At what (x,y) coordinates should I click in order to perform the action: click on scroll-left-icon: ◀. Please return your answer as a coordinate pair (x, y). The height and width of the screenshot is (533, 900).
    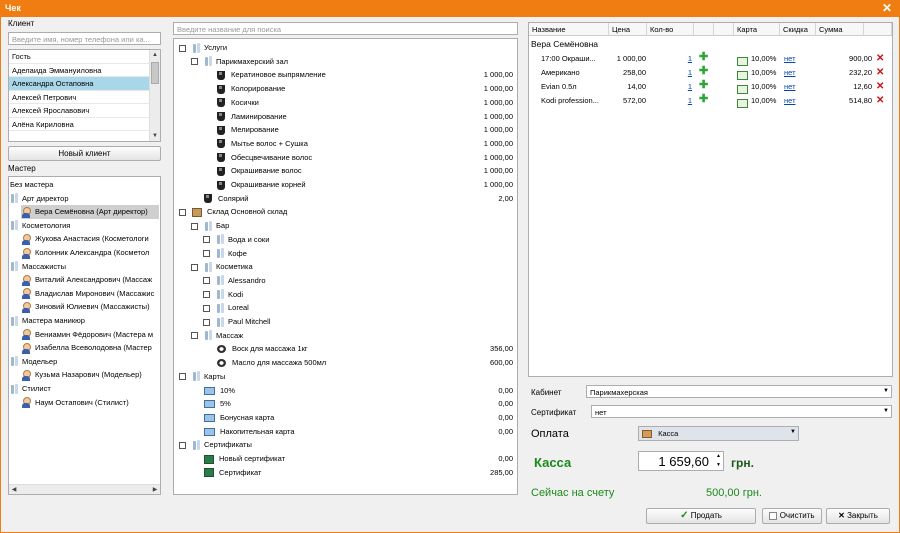
    Looking at the image, I should click on (14, 489).